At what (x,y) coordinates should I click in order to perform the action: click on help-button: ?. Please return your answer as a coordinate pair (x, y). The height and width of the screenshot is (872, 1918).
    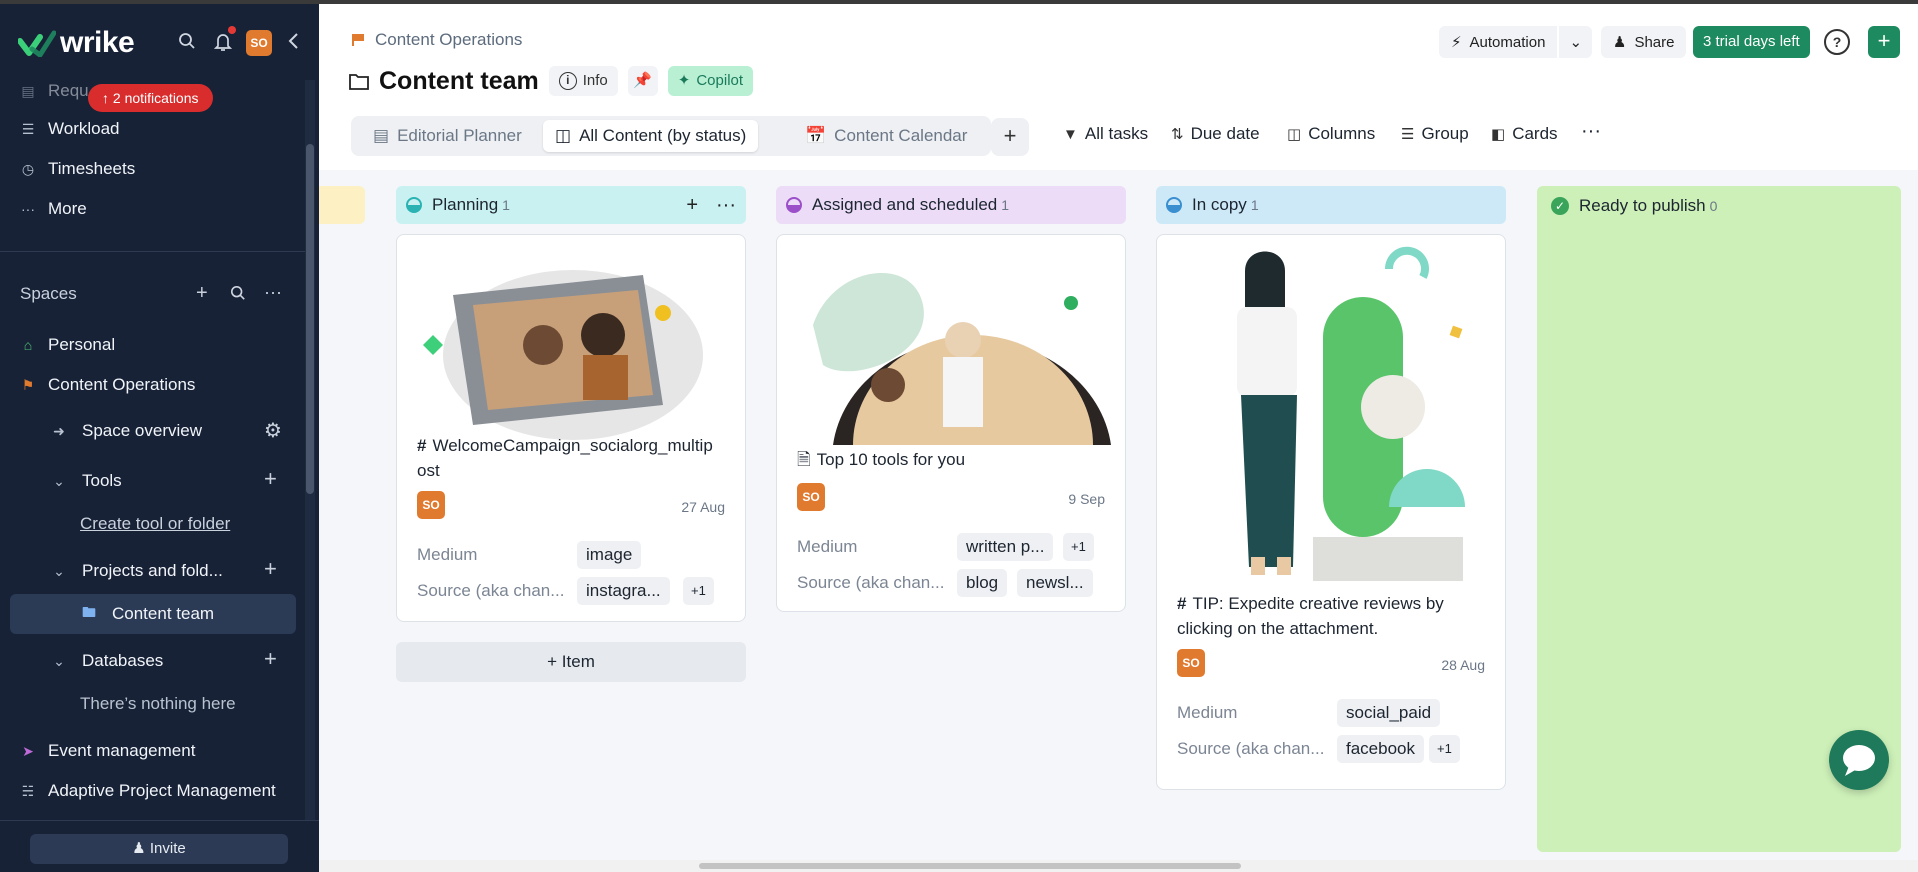
    Looking at the image, I should click on (1837, 42).